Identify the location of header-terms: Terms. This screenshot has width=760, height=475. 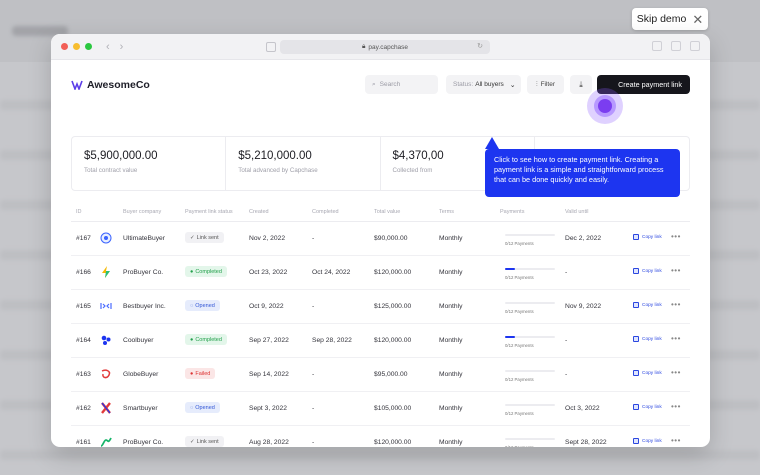
(446, 212).